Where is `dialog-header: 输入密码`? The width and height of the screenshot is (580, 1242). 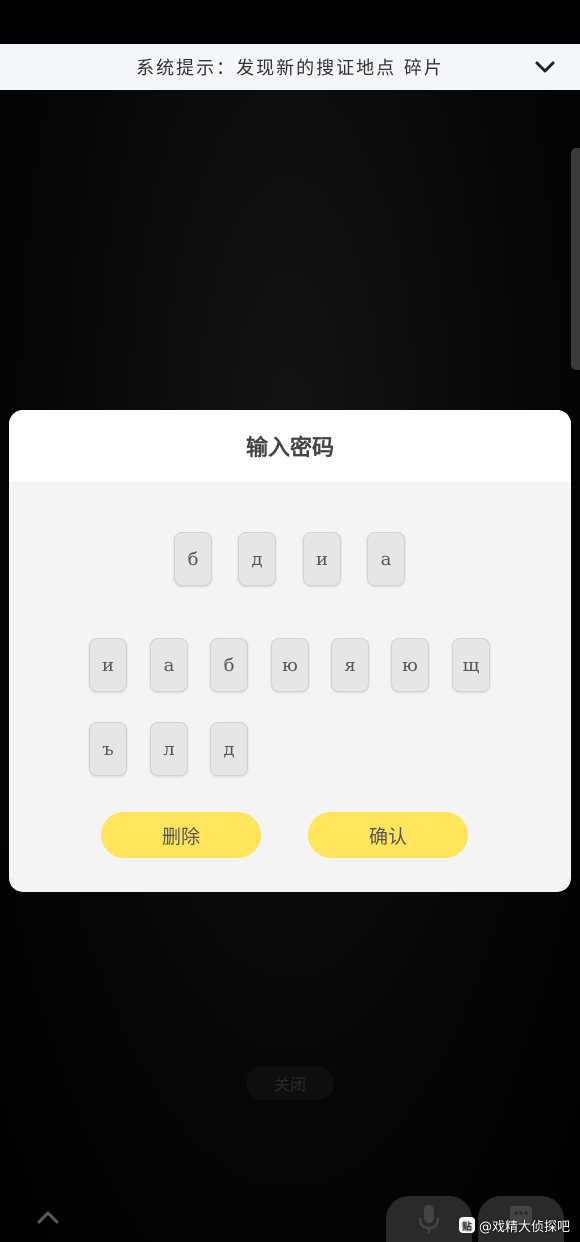 dialog-header: 输入密码 is located at coordinates (290, 446).